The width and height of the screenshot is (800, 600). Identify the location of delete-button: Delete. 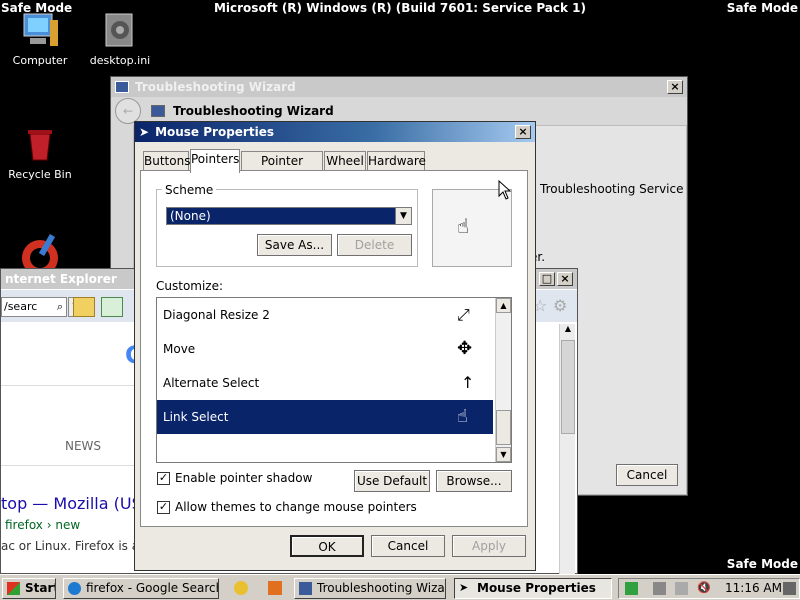
(374, 245).